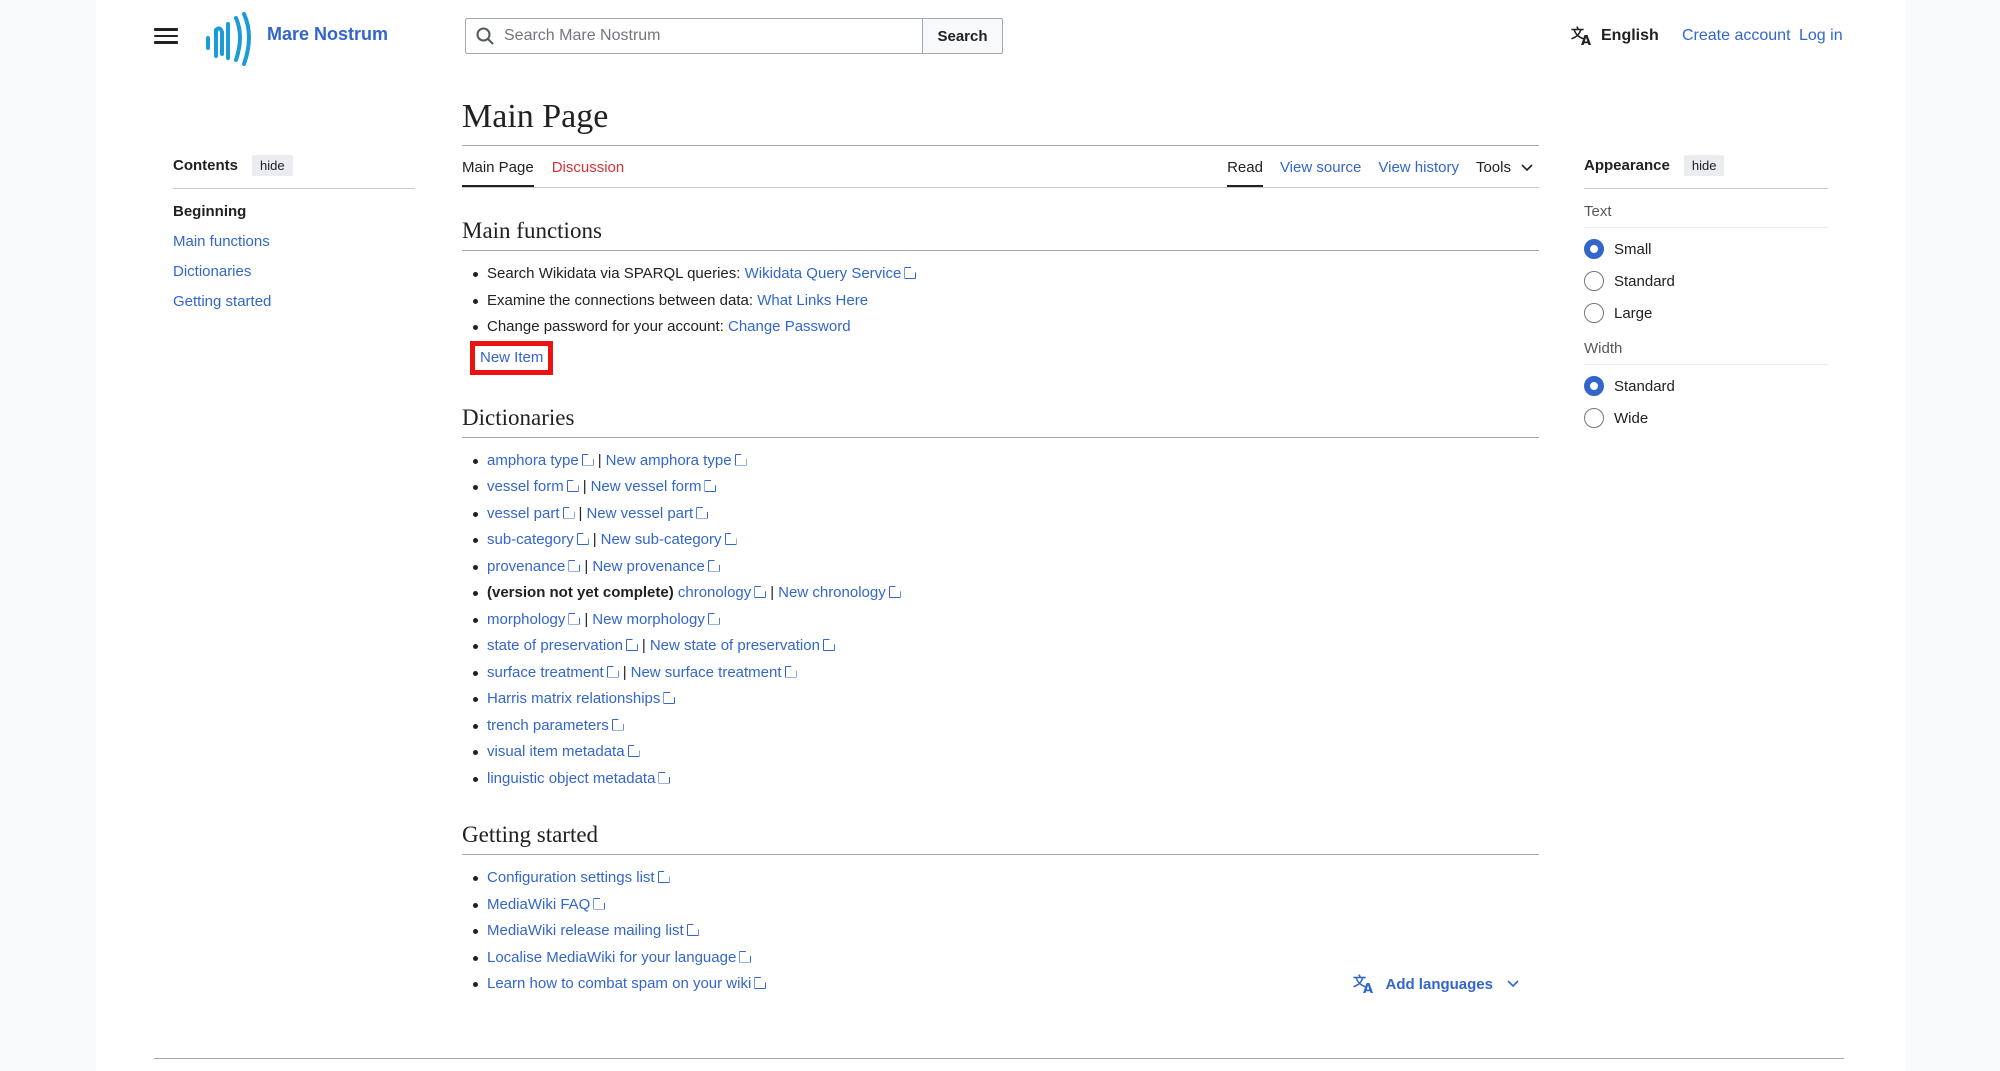  Describe the element at coordinates (533, 619) in the screenshot. I see `morphology-link: morphology` at that location.